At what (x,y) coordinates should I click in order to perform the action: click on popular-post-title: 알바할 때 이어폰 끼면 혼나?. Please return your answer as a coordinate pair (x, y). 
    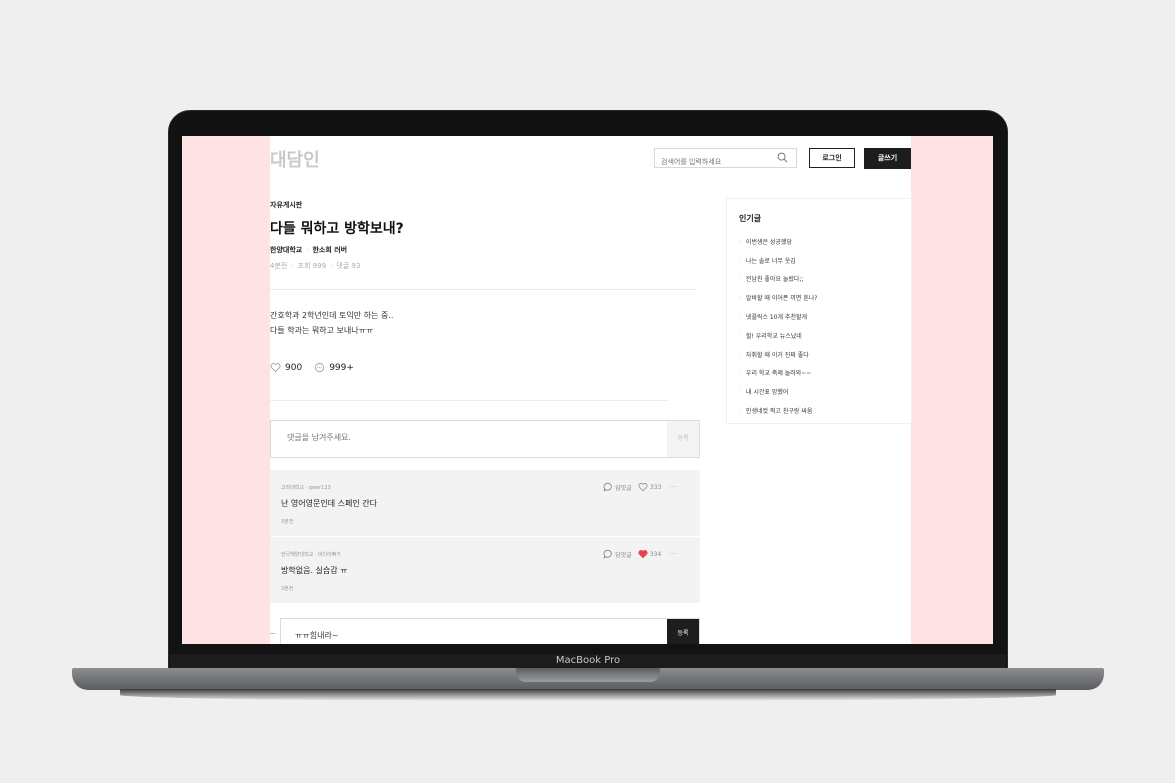
    Looking at the image, I should click on (782, 297).